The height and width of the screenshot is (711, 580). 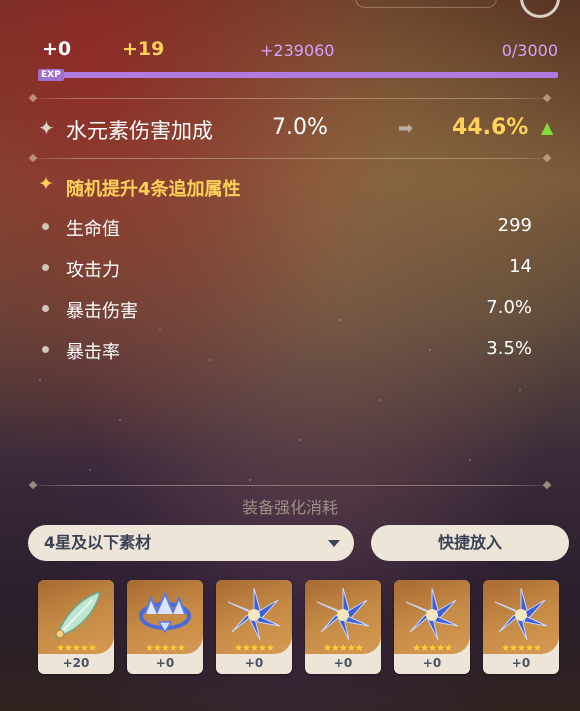 I want to click on sub-stat-row: 暴击伤害 7.0%, so click(x=290, y=309).